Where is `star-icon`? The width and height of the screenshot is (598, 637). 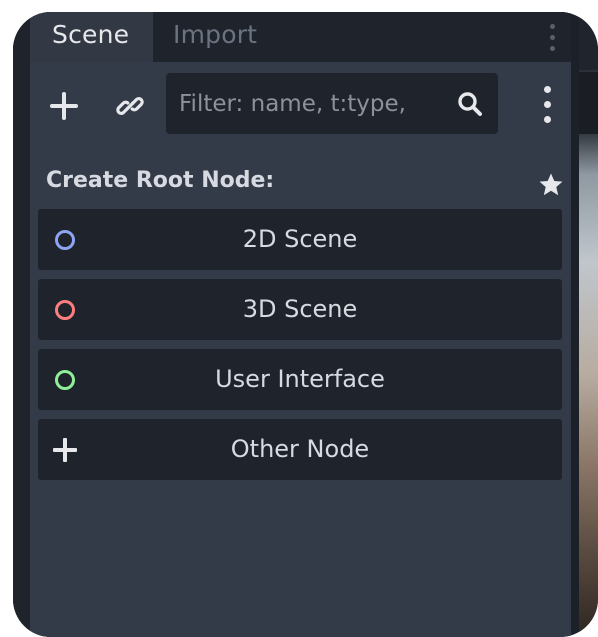 star-icon is located at coordinates (551, 185).